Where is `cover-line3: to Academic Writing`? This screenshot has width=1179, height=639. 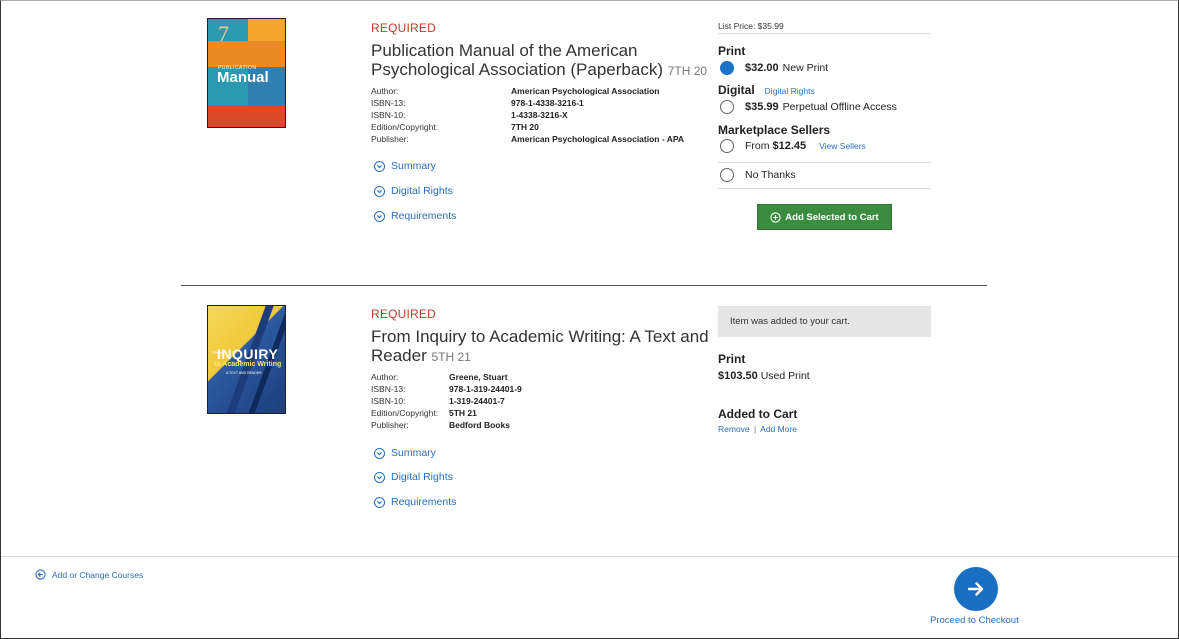 cover-line3: to Academic Writing is located at coordinates (248, 364).